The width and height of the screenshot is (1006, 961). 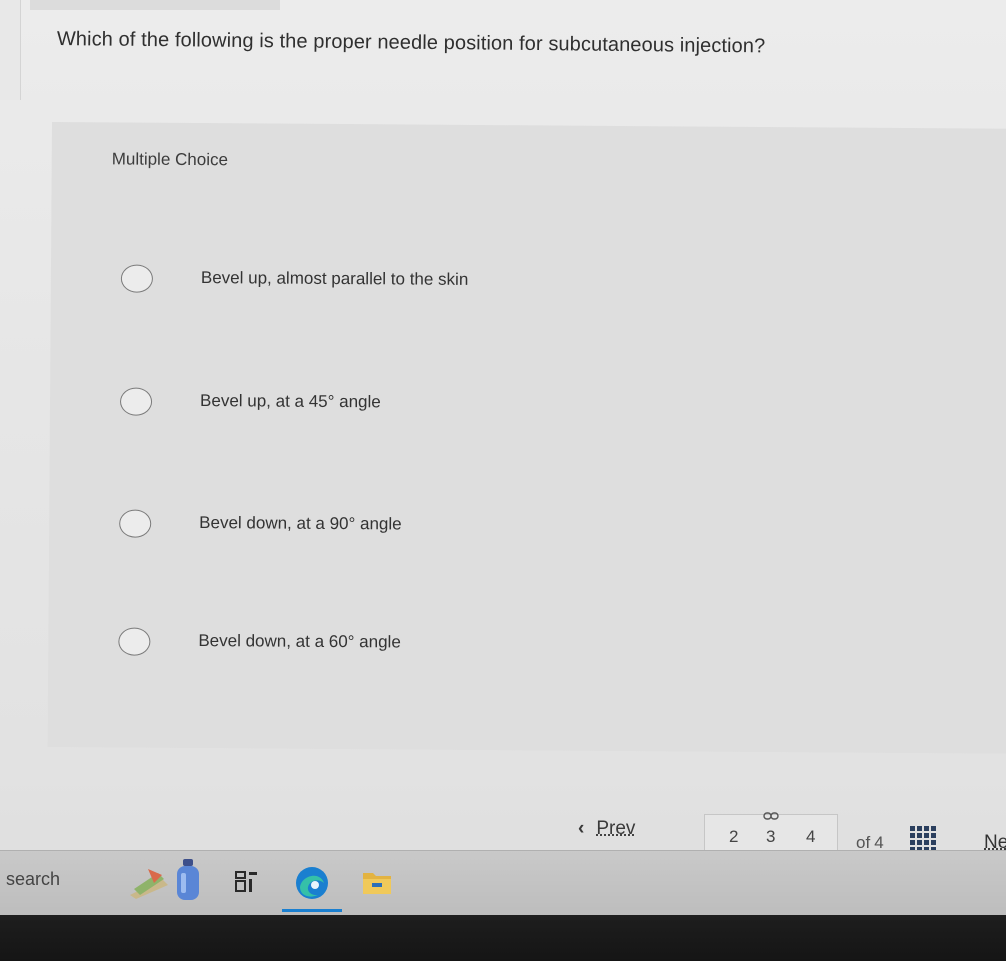 I want to click on page-number-3: 3, so click(x=770, y=837).